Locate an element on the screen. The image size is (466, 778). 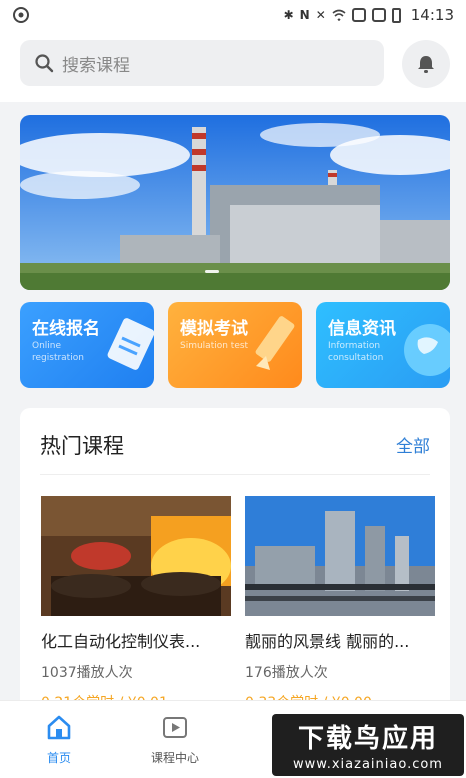
top-bar: 搜索课程 is located at coordinates (233, 66).